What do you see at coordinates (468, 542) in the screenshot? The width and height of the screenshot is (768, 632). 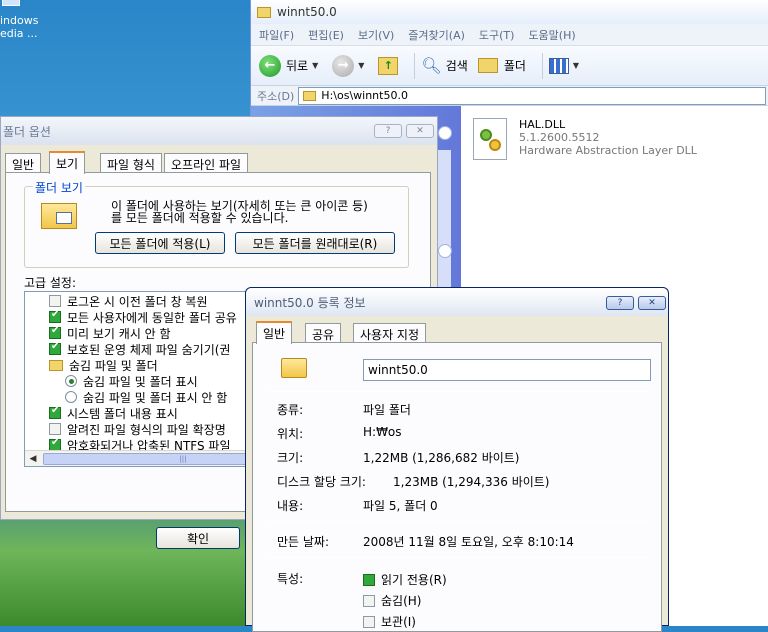 I see `created-value: 2008년 11월 8일 토요일, 오후 8:10:14` at bounding box center [468, 542].